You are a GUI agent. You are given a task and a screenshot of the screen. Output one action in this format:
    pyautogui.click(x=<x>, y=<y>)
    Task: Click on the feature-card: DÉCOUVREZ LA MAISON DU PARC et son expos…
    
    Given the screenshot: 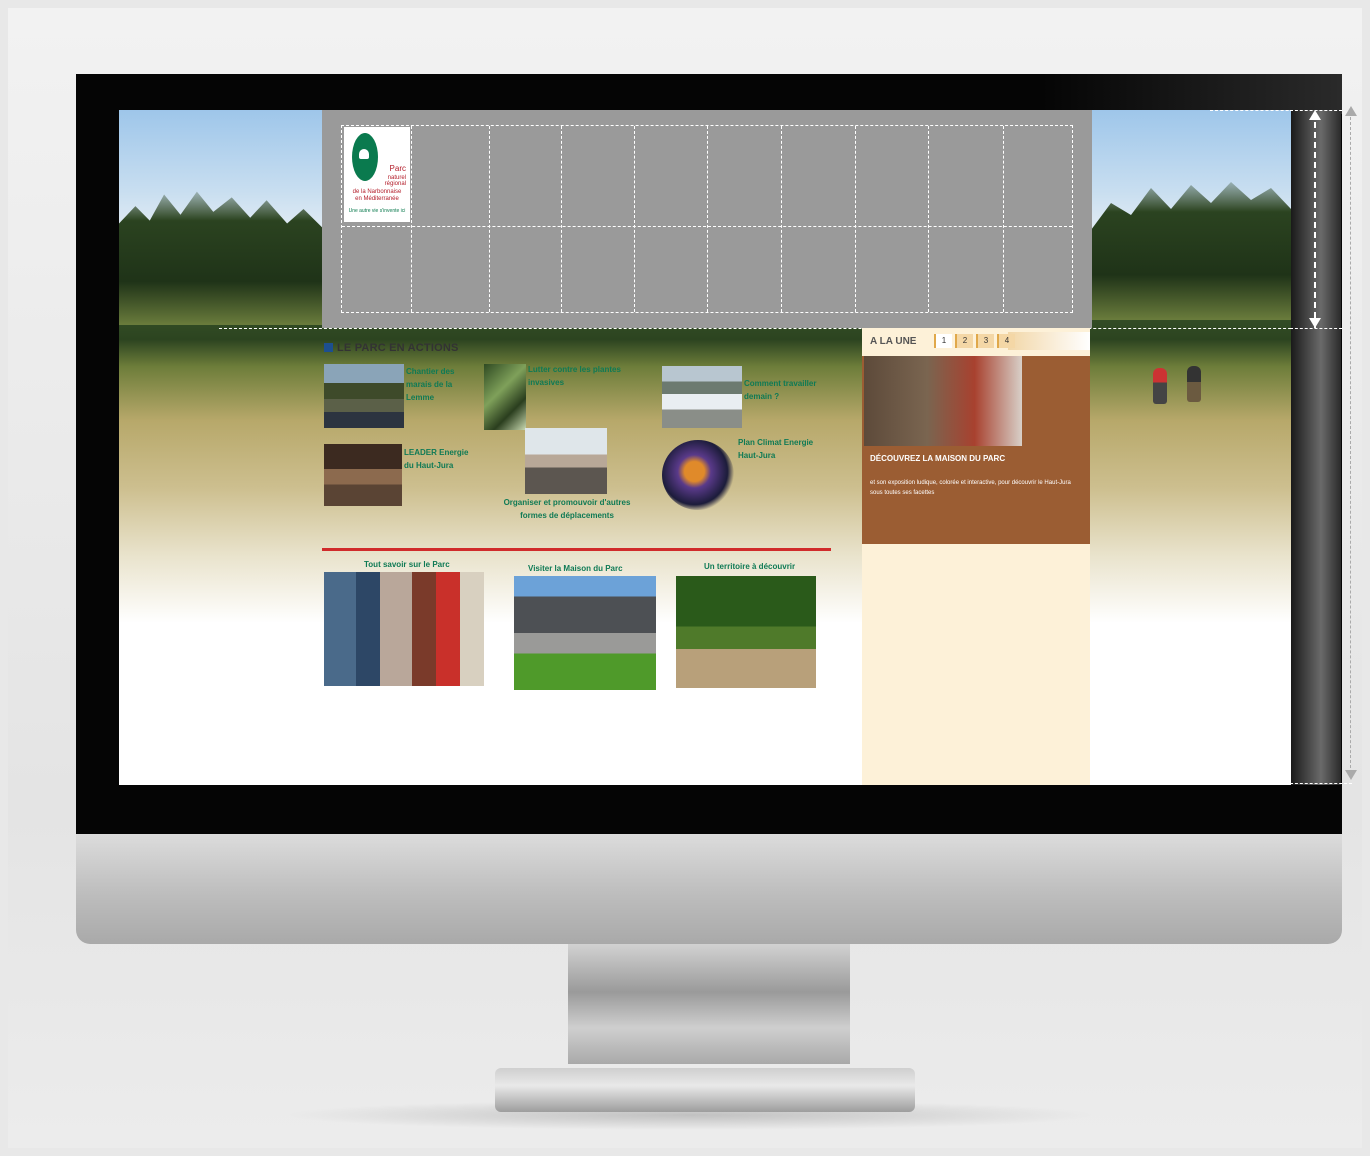 What is the action you would take?
    pyautogui.click(x=976, y=450)
    